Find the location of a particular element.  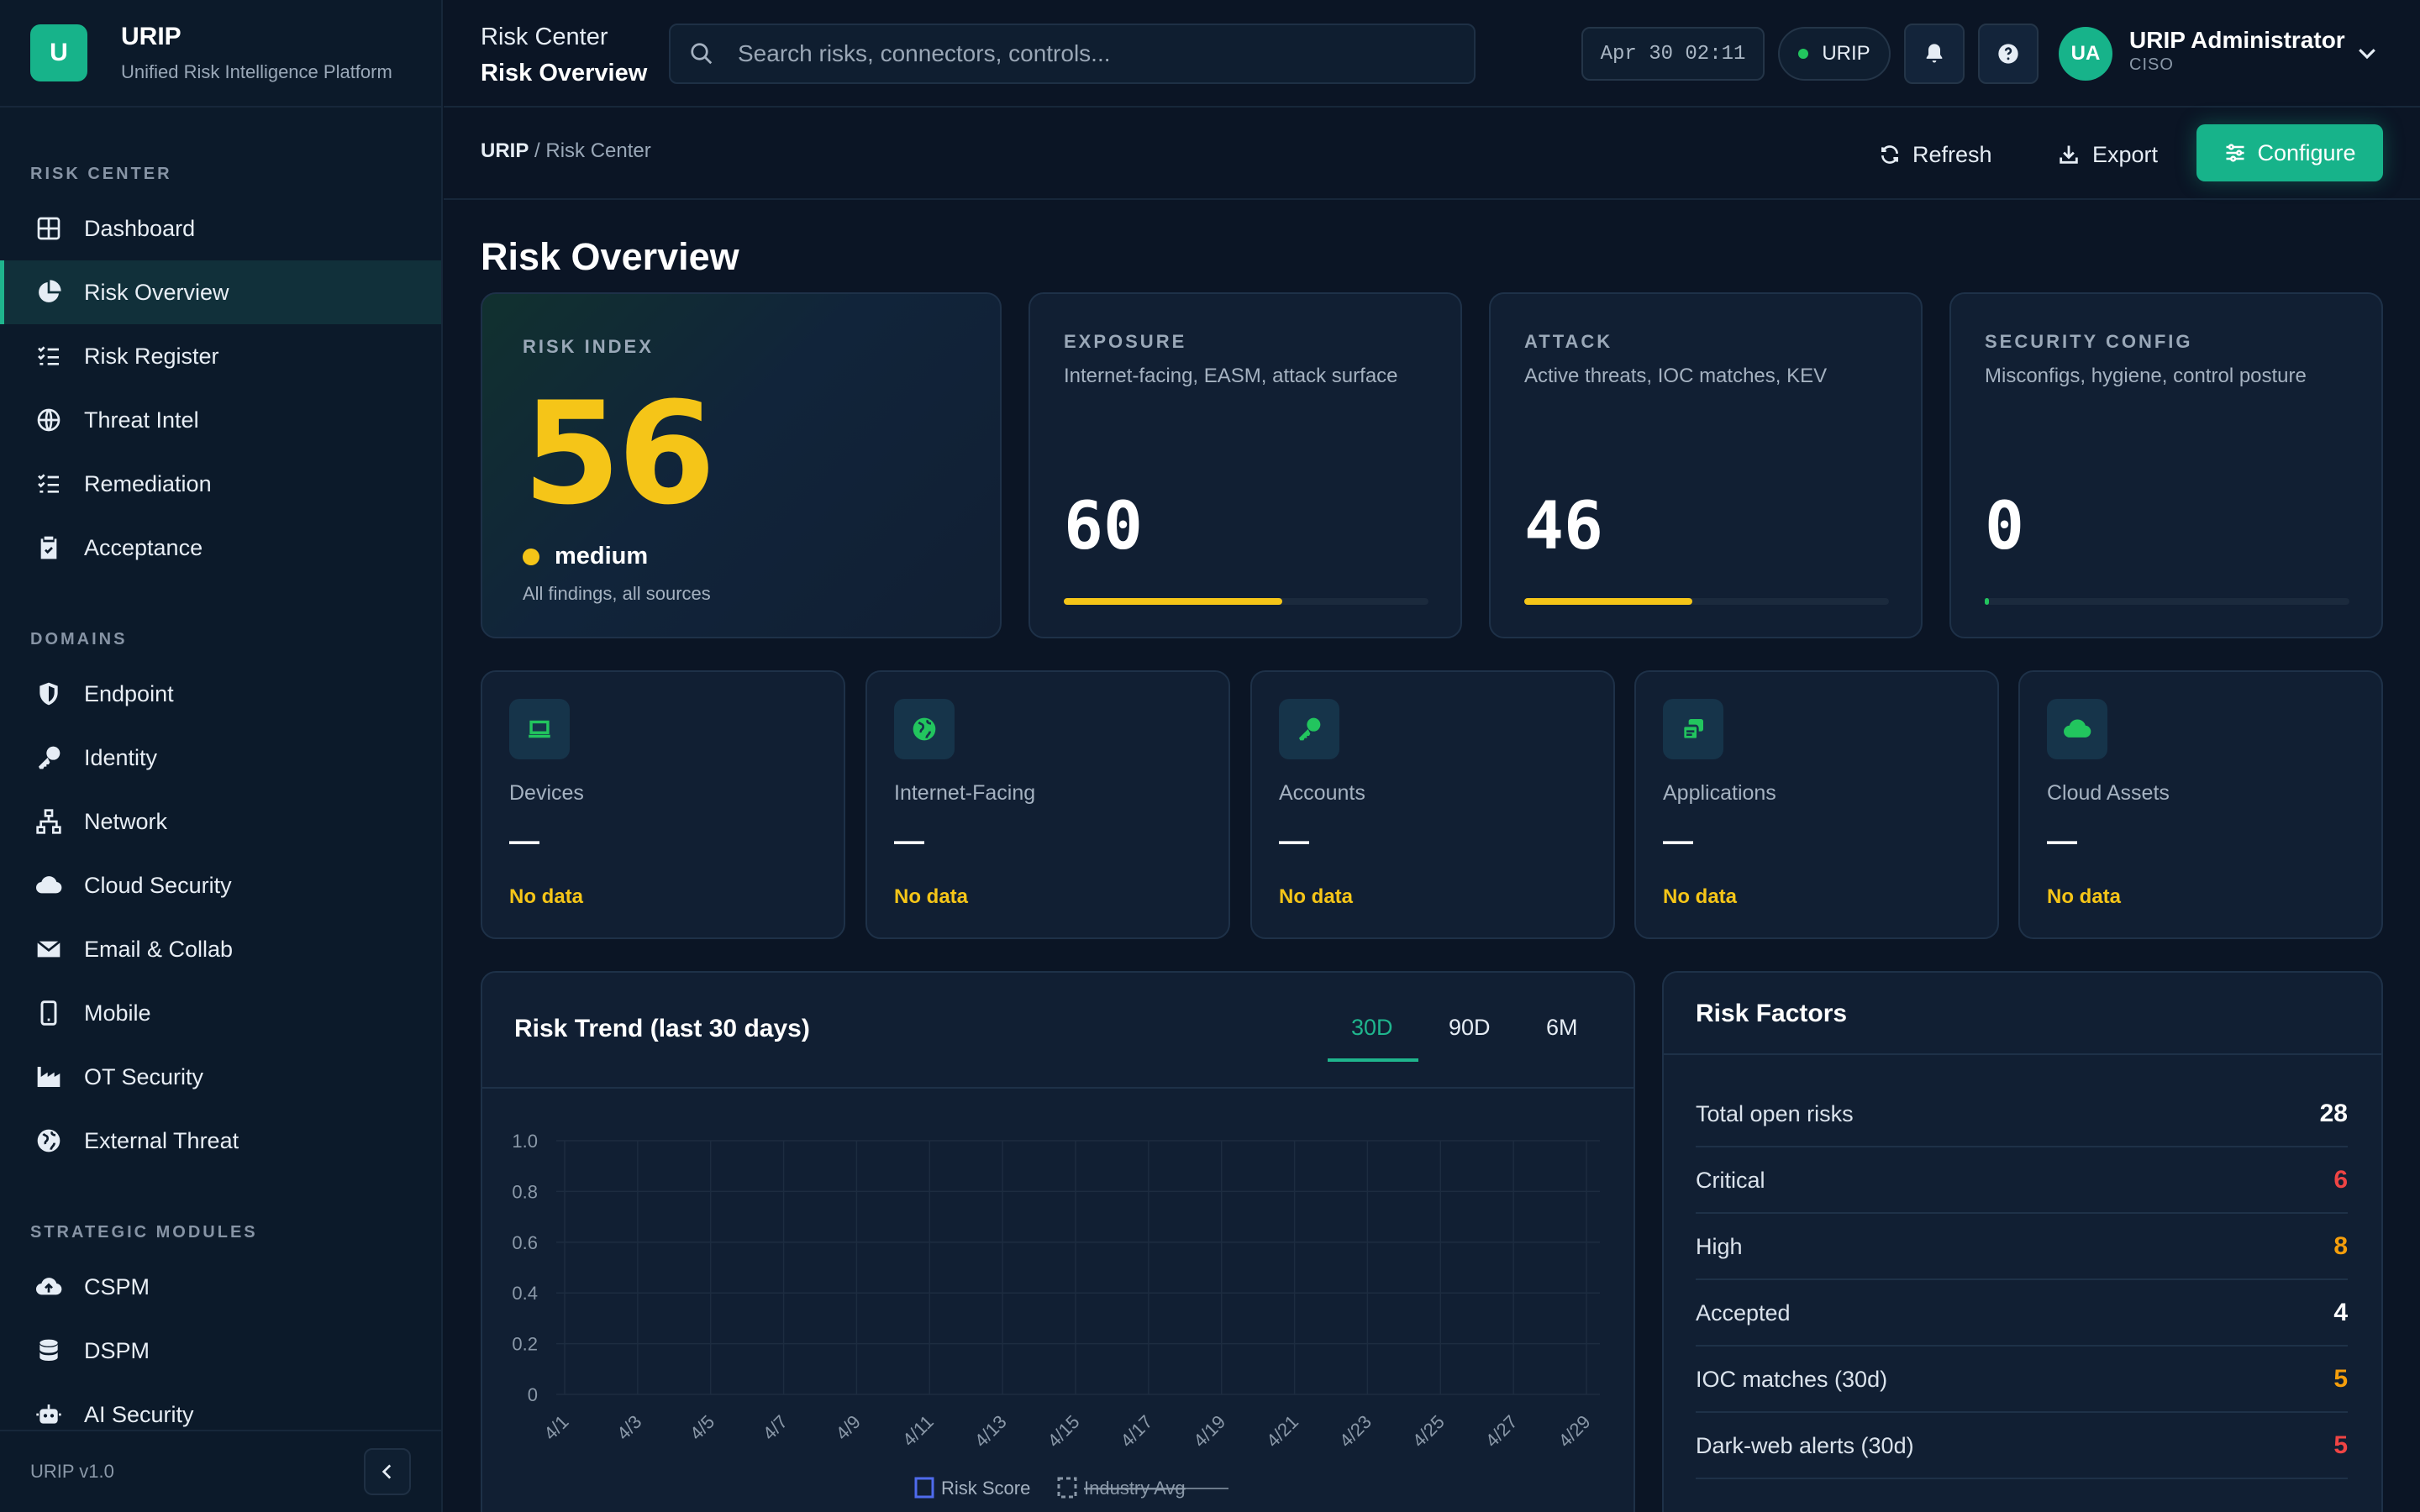

sidebar-item-external-threat: External Threat is located at coordinates (220, 1141).